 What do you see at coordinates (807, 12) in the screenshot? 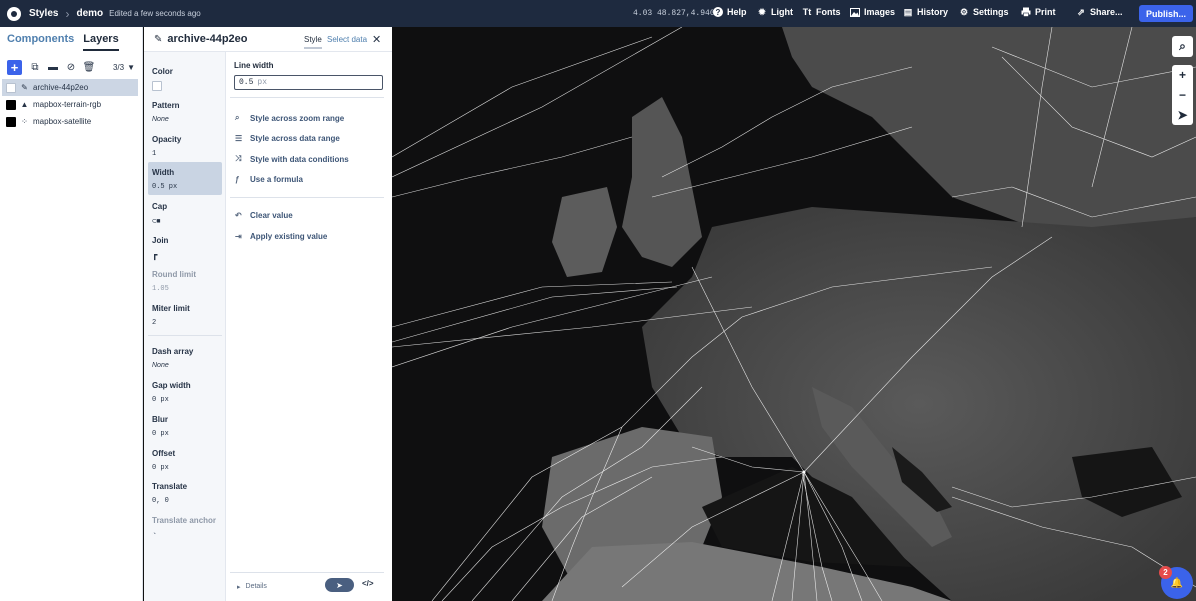
I see `font-icon: Tt` at bounding box center [807, 12].